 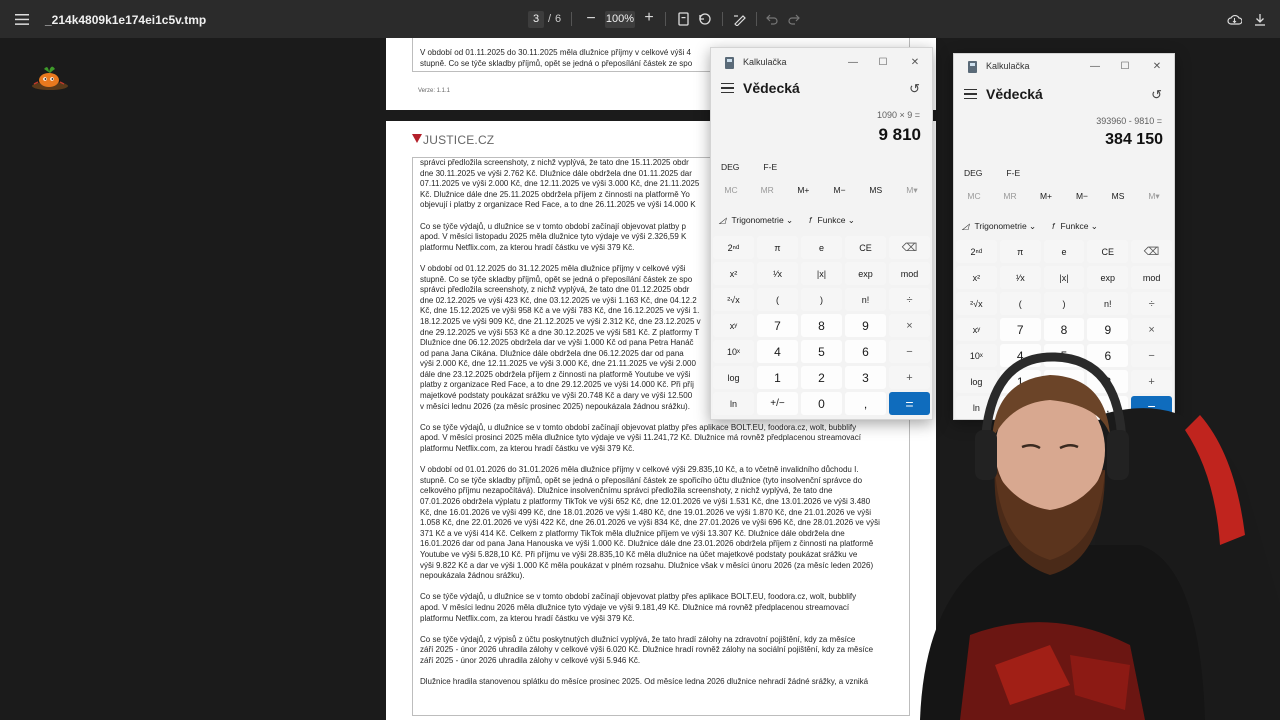 What do you see at coordinates (740, 19) in the screenshot?
I see `draw-icon` at bounding box center [740, 19].